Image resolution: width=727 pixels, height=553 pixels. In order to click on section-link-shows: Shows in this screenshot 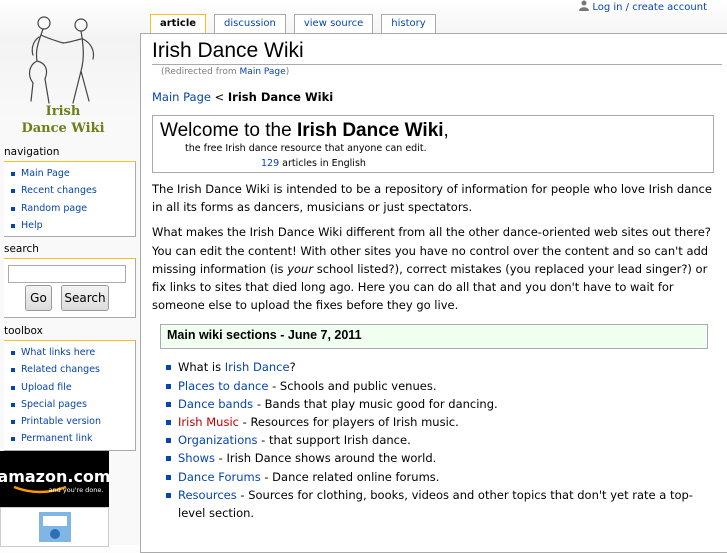, I will do `click(196, 458)`.